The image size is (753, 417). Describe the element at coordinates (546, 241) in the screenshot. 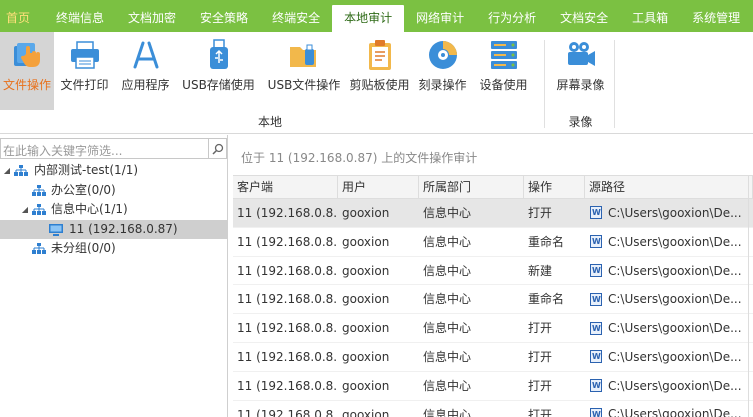

I see `cell-operation: 重命名` at that location.